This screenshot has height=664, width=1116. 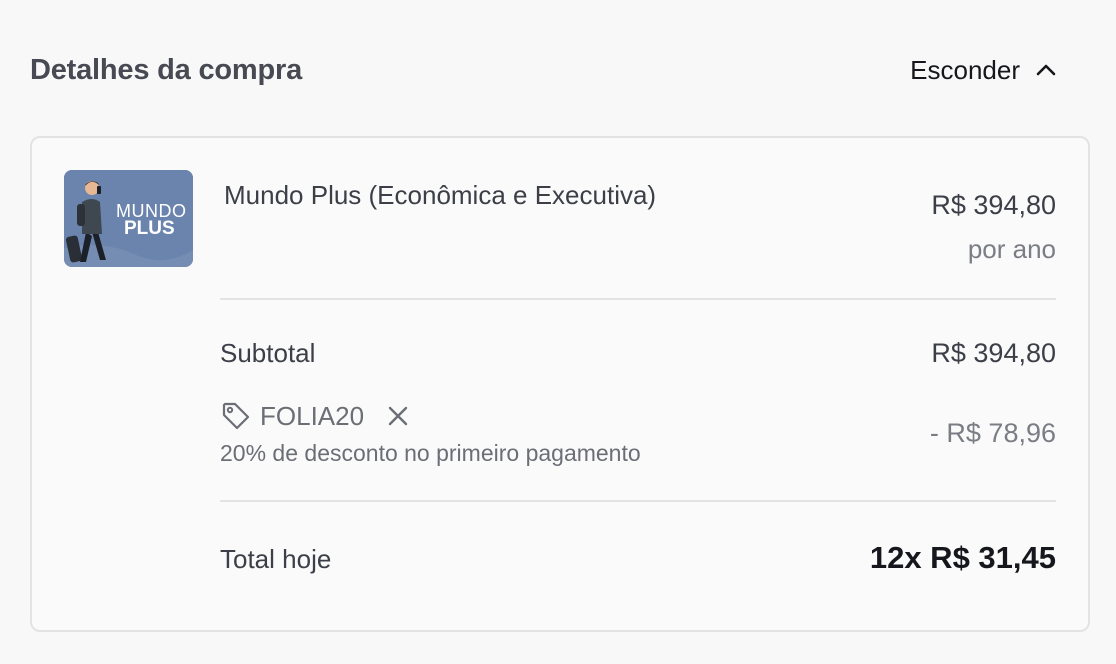 I want to click on page-title: Detalhes da compra, so click(x=166, y=69).